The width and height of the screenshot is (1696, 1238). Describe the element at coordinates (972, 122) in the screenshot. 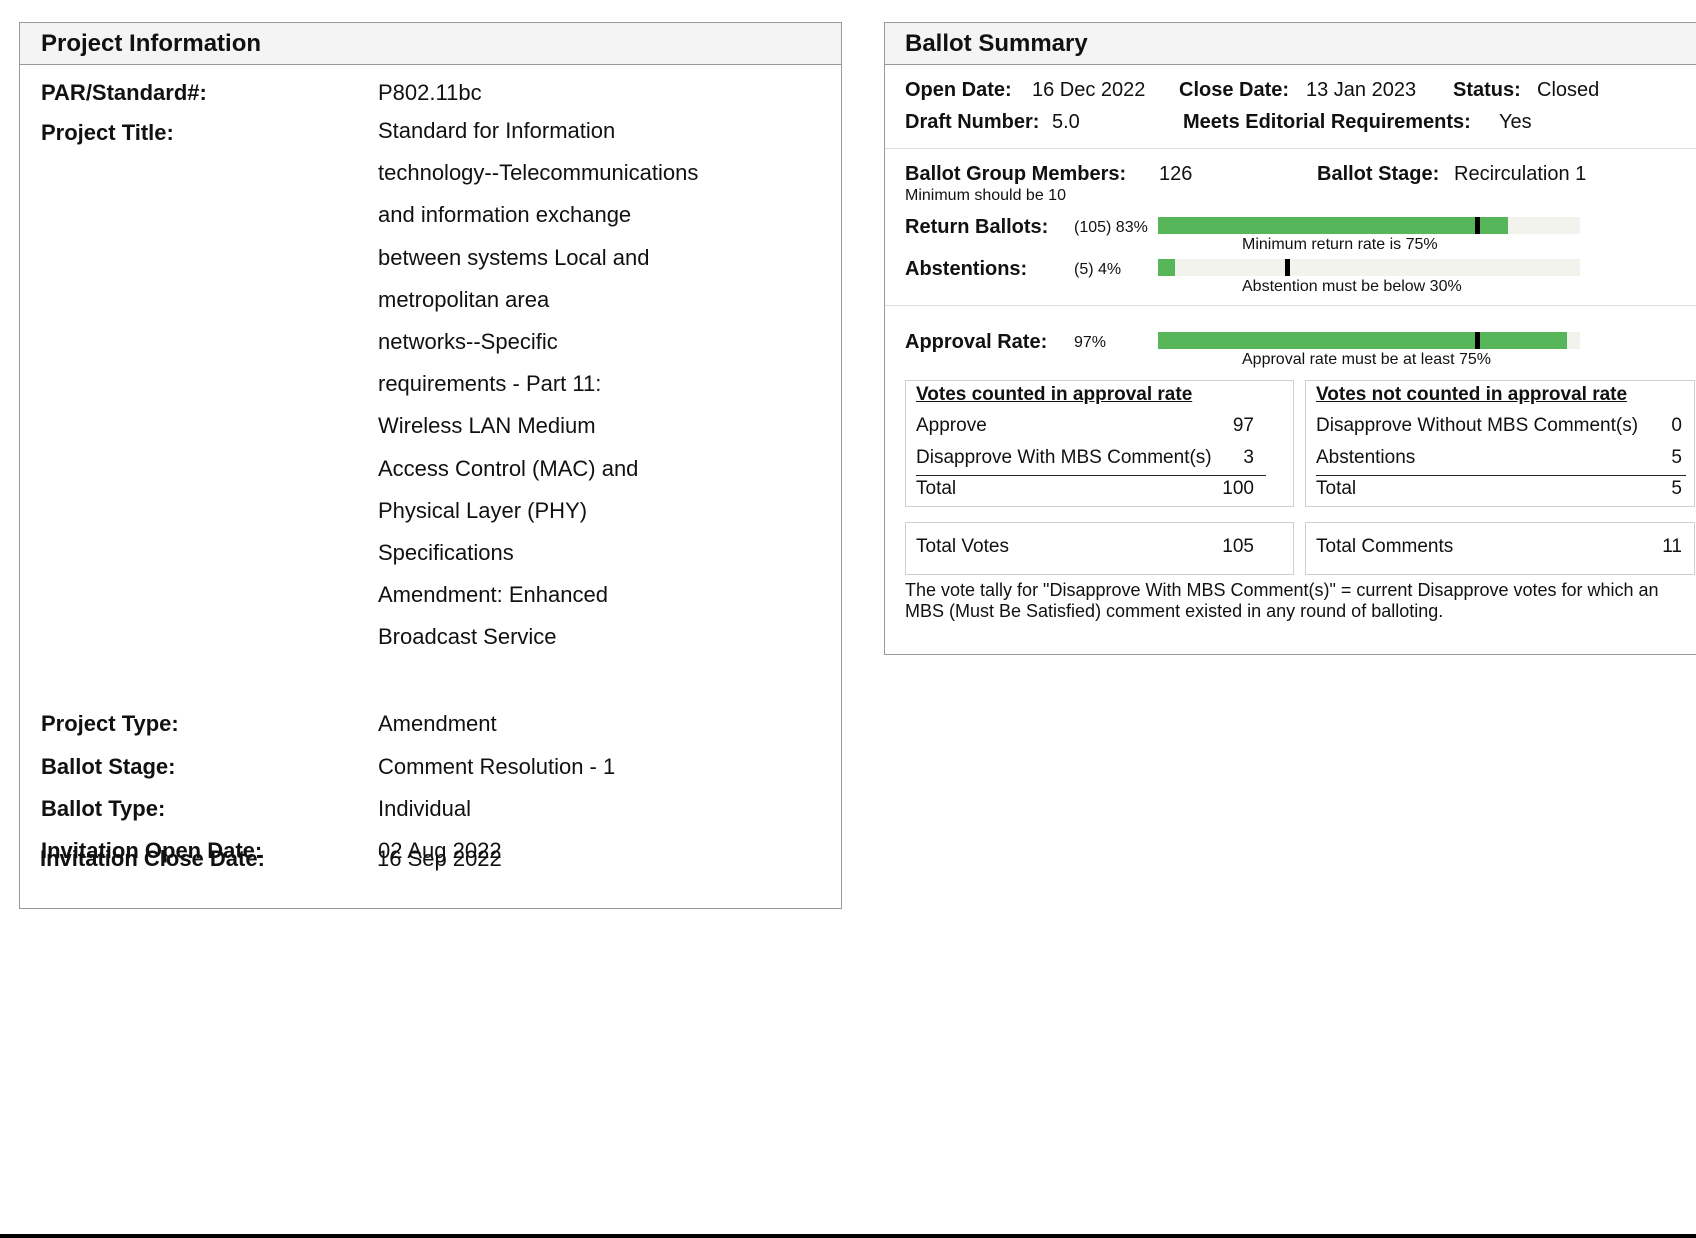

I see `draft-number-label: Draft Number:` at that location.